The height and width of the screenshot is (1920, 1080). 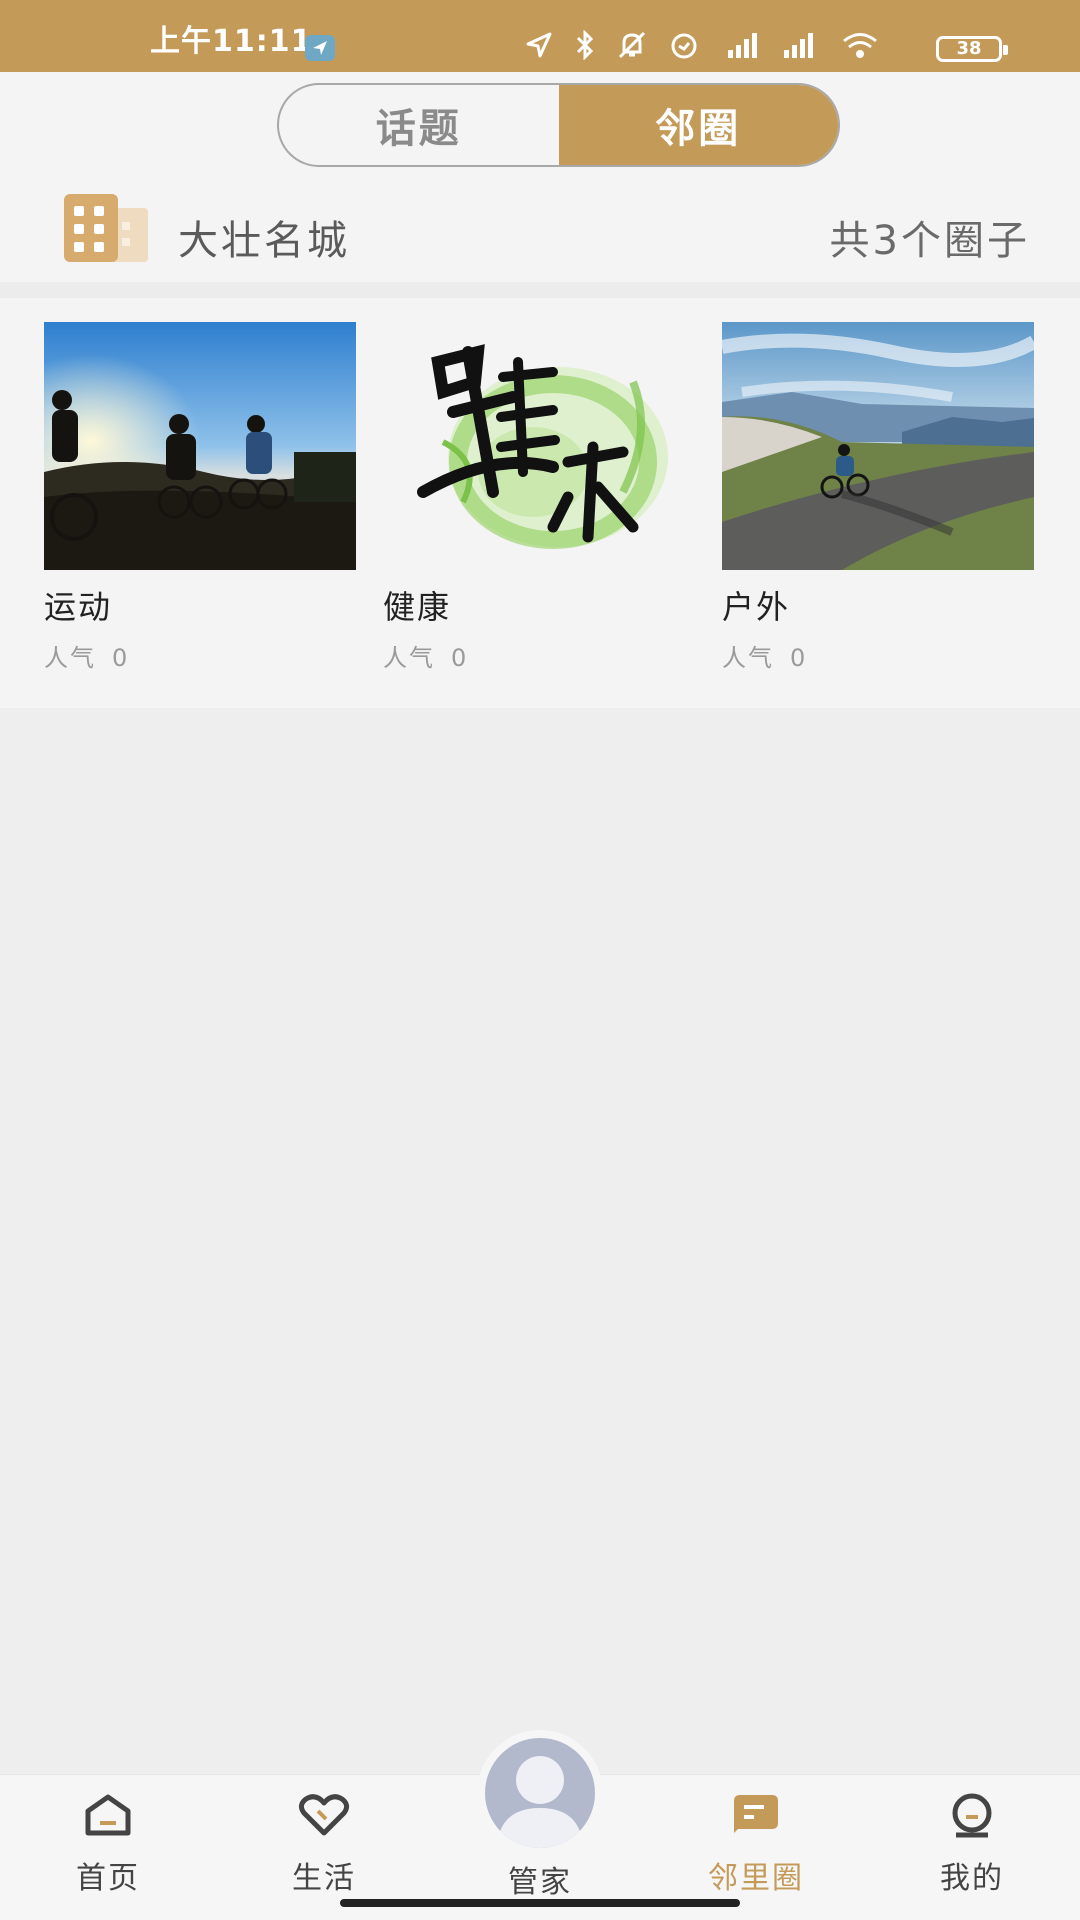 What do you see at coordinates (756, 607) in the screenshot?
I see `circle-title: 户外` at bounding box center [756, 607].